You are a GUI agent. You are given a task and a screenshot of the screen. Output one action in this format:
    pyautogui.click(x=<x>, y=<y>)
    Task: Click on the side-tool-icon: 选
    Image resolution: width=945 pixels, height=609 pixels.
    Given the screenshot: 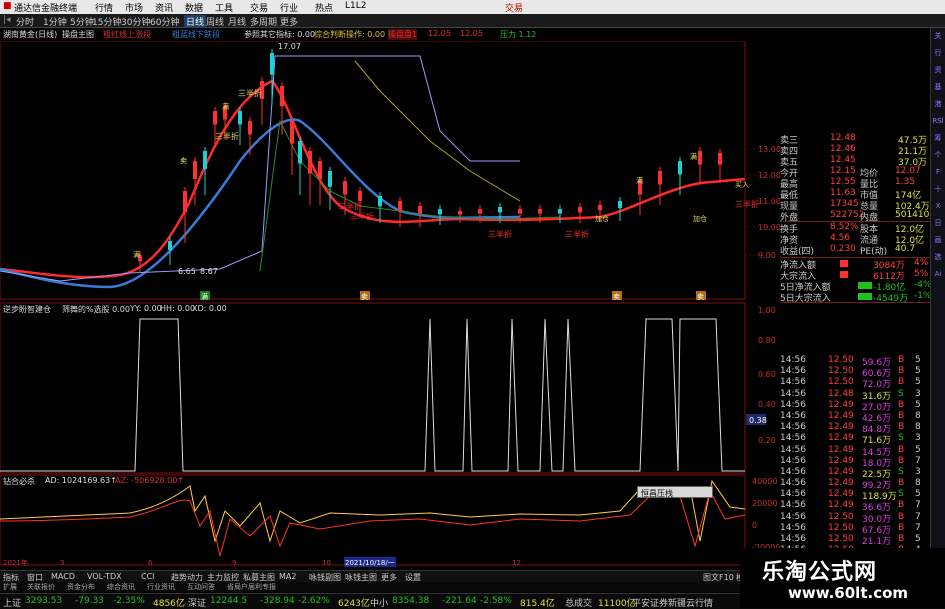 What is the action you would take?
    pyautogui.click(x=938, y=257)
    